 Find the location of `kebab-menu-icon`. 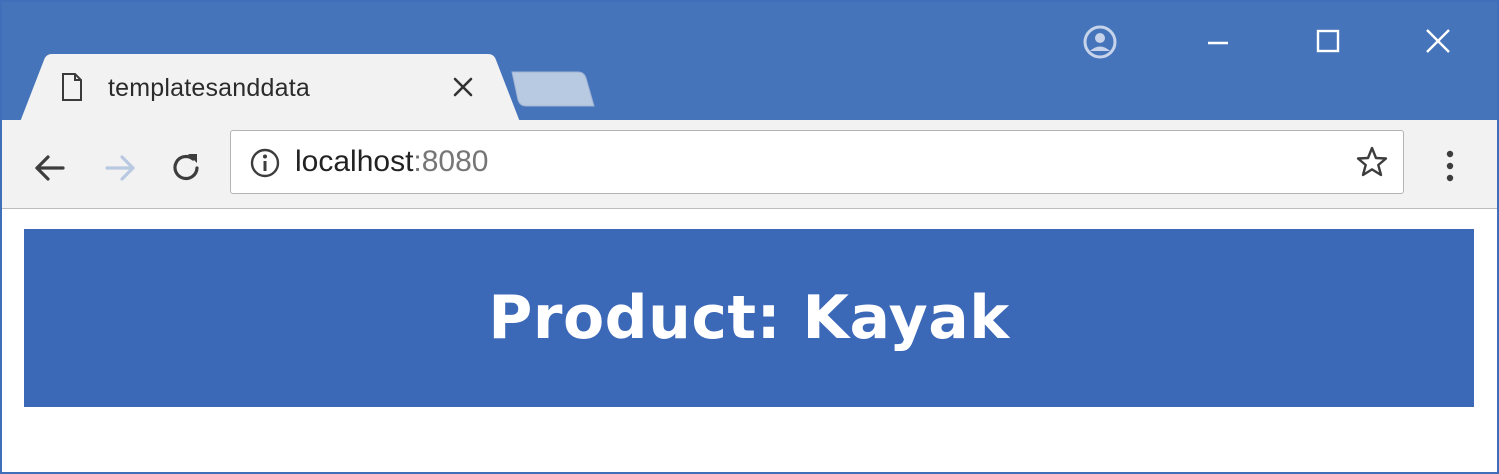

kebab-menu-icon is located at coordinates (1450, 166).